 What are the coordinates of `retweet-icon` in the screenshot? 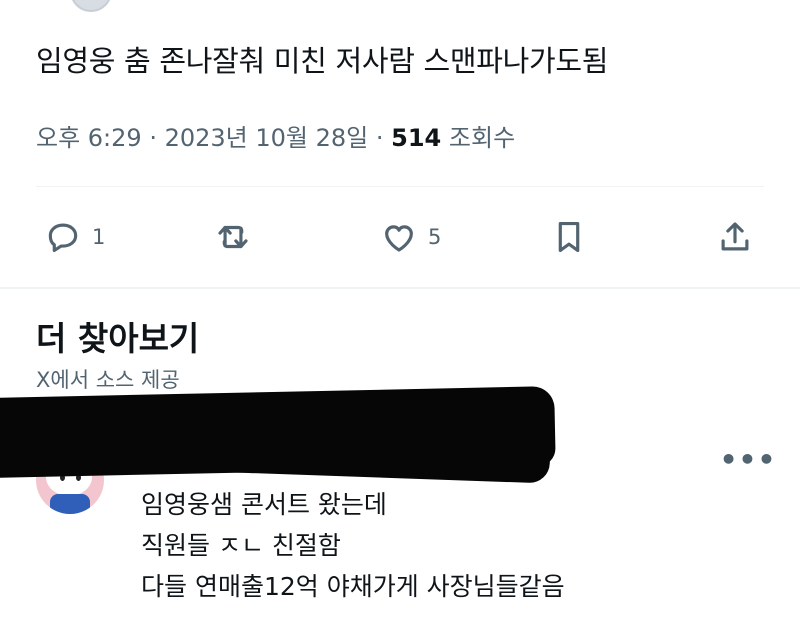 It's located at (233, 237).